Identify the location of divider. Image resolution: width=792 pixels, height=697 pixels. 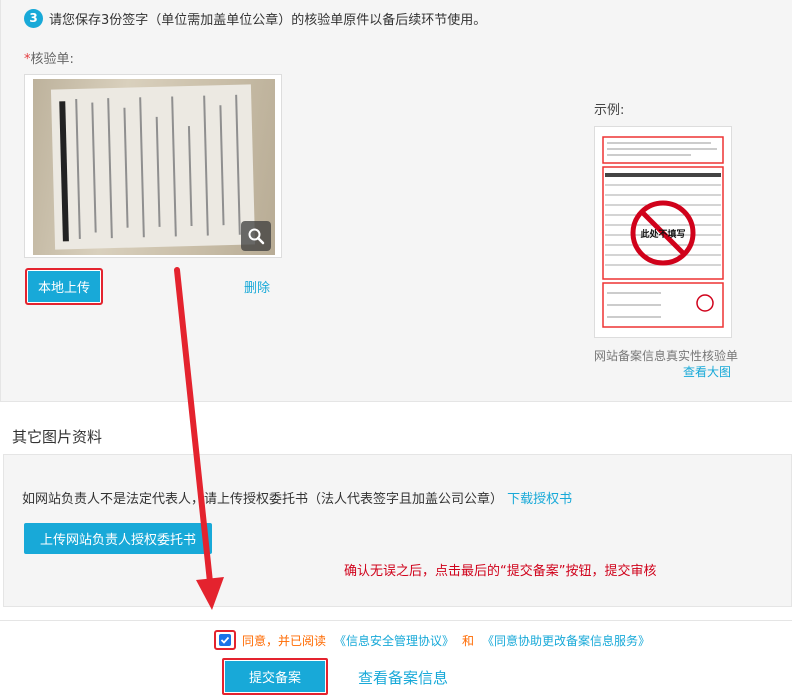
(396, 620).